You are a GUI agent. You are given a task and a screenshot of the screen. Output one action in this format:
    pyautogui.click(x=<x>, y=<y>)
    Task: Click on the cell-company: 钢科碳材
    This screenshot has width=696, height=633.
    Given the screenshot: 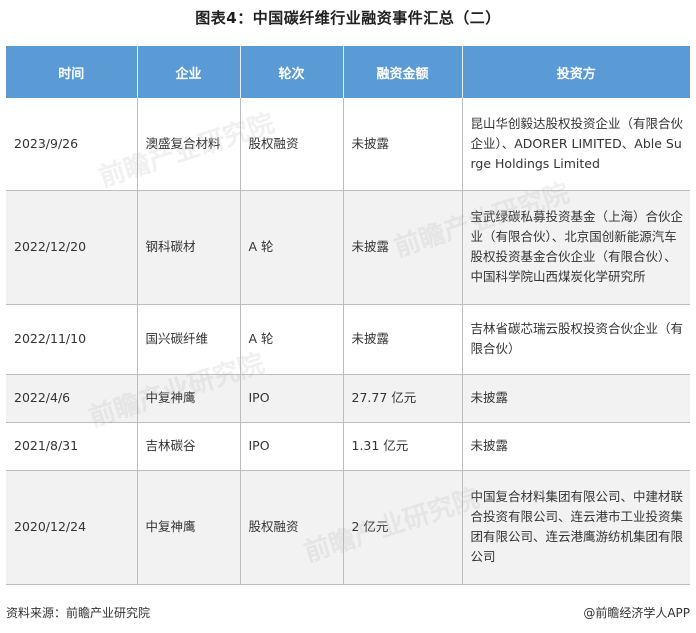 What is the action you would take?
    pyautogui.click(x=189, y=247)
    